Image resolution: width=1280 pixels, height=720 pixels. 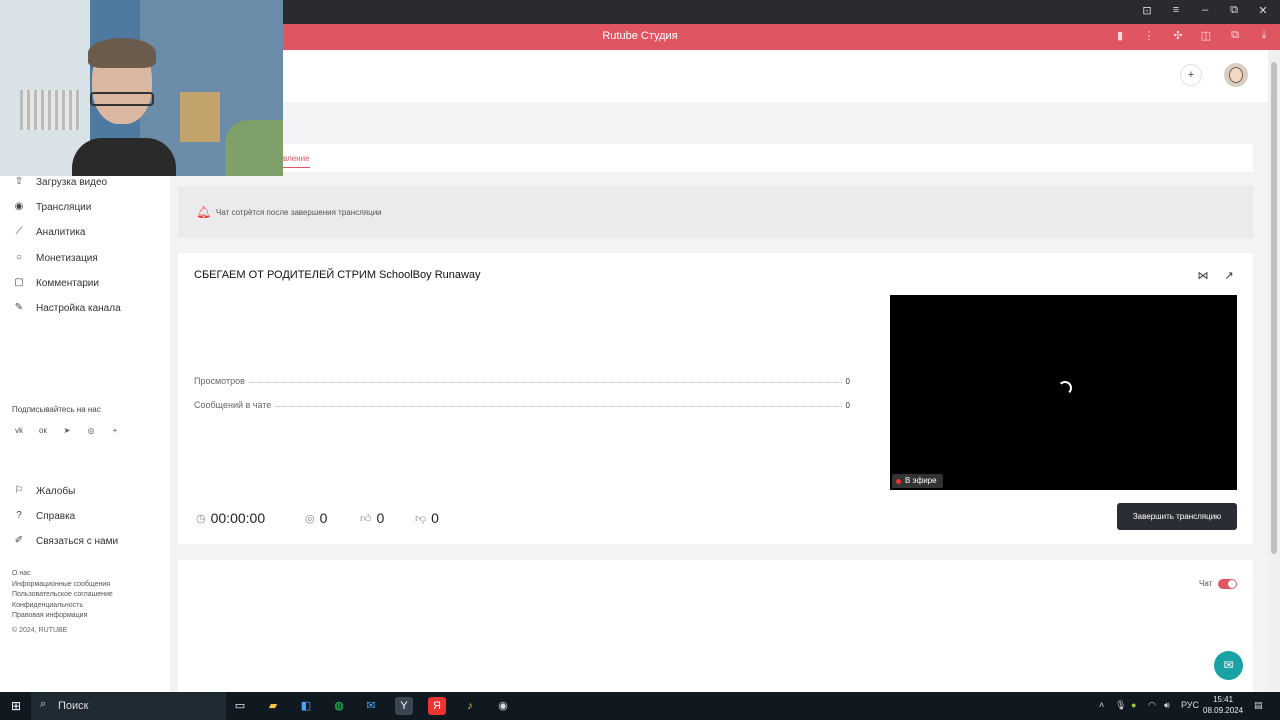 What do you see at coordinates (380, 518) in the screenshot?
I see `likes-value: 0` at bounding box center [380, 518].